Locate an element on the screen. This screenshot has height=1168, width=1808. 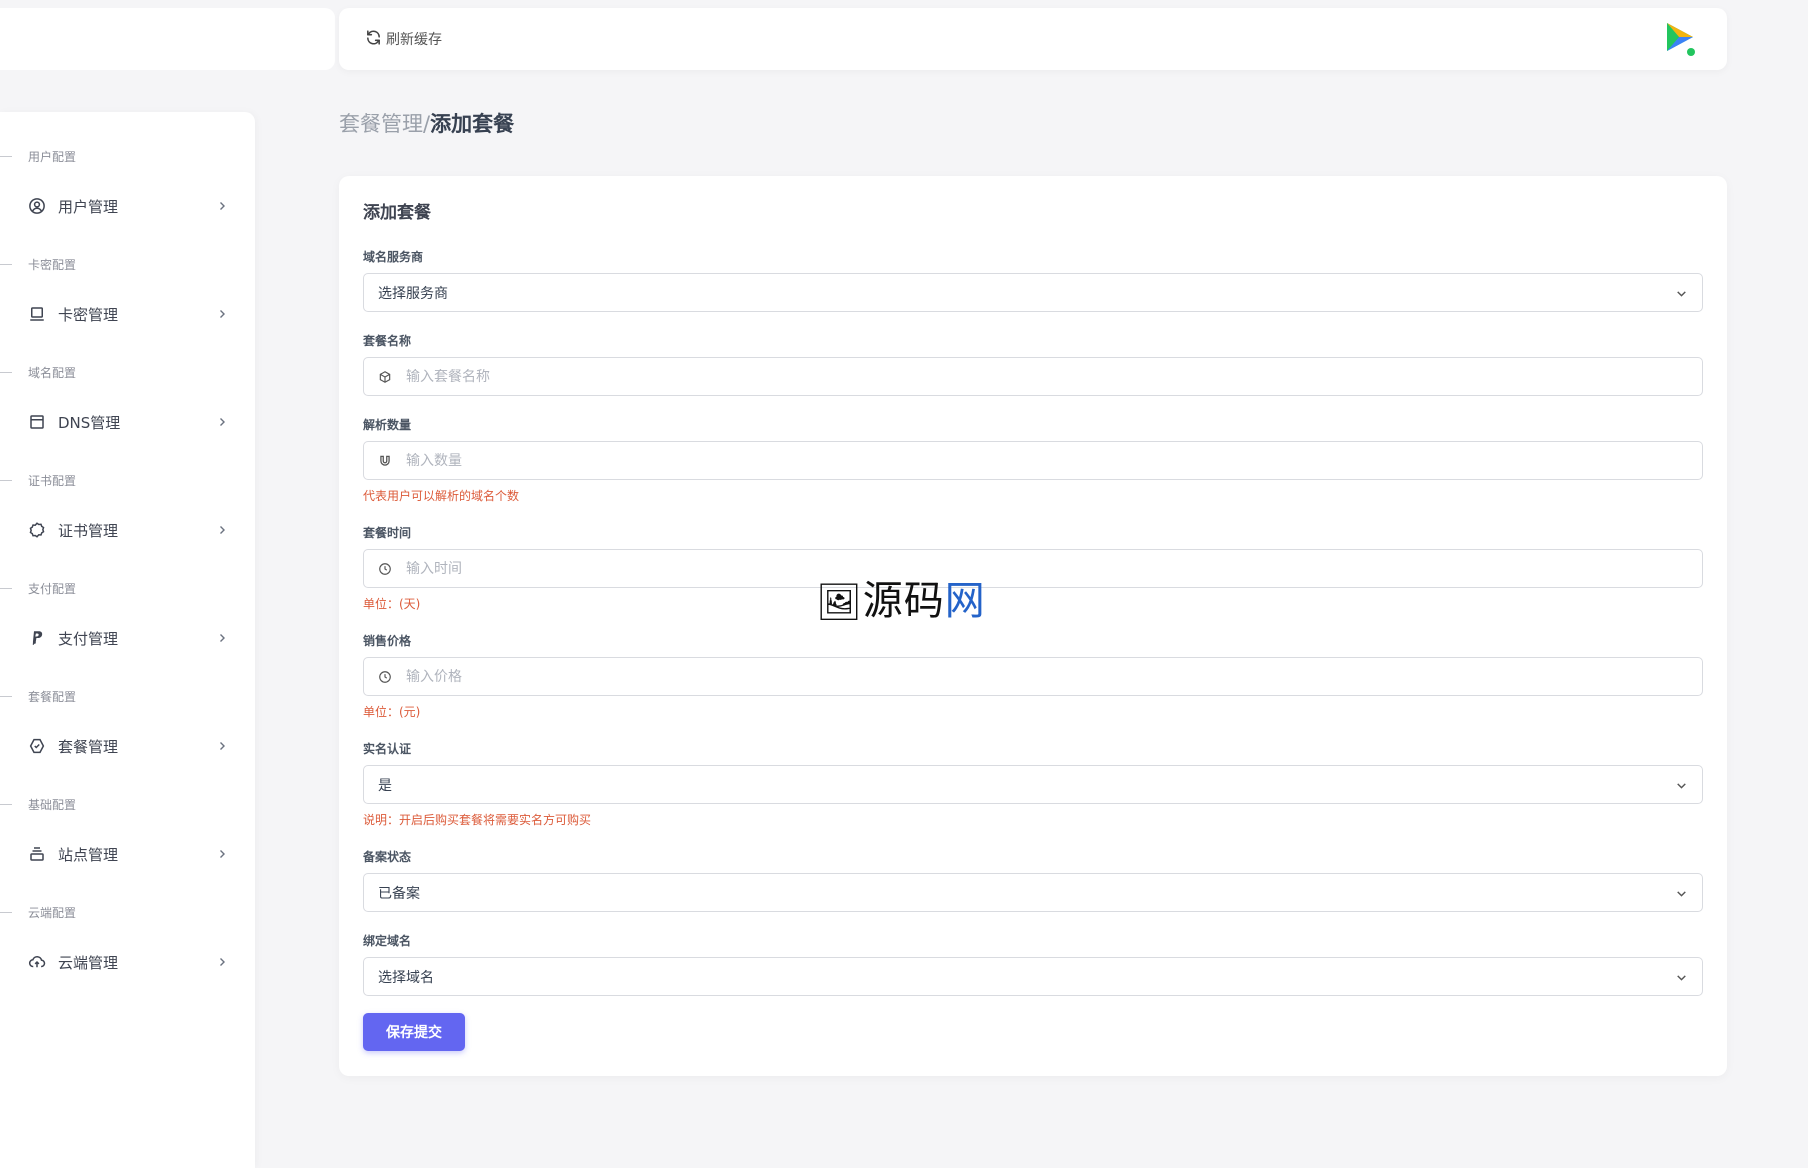
sidebar-item-dns-management: DNS管理 is located at coordinates (128, 422).